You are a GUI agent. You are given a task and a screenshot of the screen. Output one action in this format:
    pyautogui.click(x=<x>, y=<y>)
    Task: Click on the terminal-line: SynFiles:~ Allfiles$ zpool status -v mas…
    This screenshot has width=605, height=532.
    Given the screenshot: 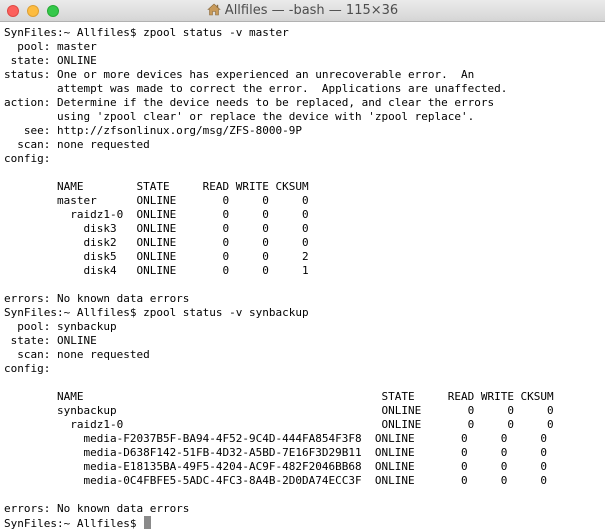 What is the action you would take?
    pyautogui.click(x=146, y=32)
    